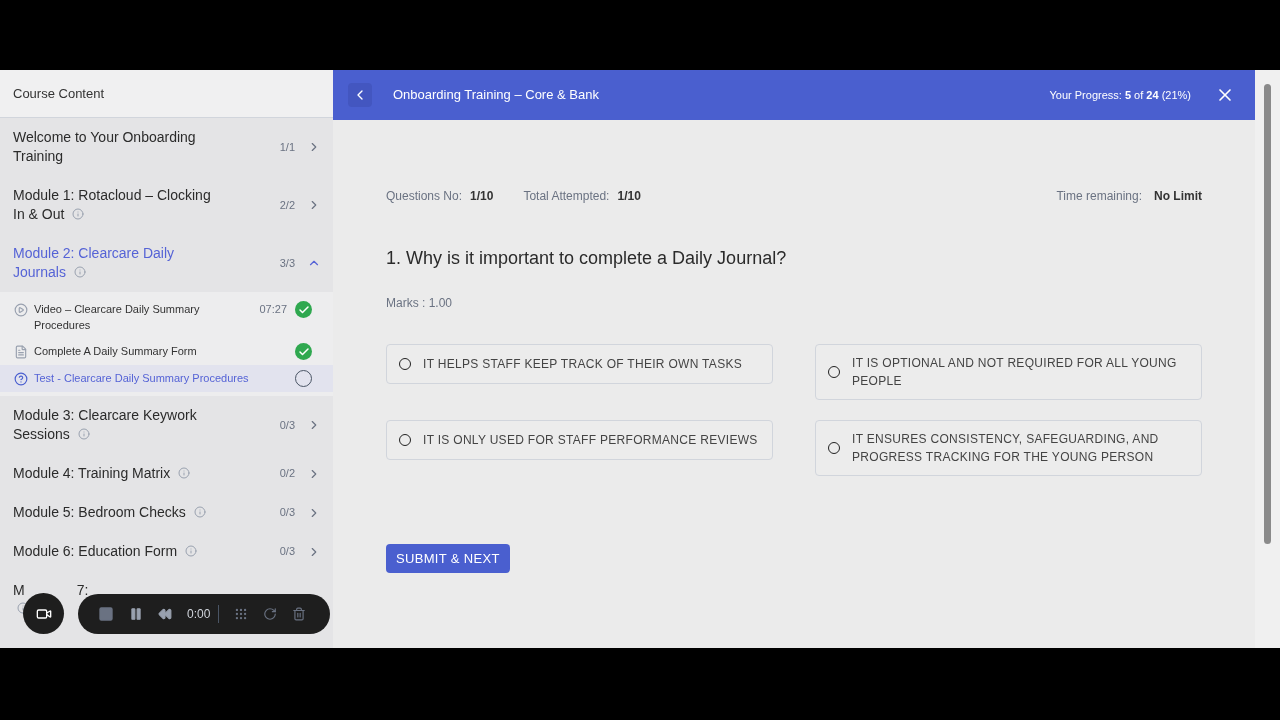  Describe the element at coordinates (104, 146) in the screenshot. I see `module-title: Welcome to Your Onboarding Training` at that location.